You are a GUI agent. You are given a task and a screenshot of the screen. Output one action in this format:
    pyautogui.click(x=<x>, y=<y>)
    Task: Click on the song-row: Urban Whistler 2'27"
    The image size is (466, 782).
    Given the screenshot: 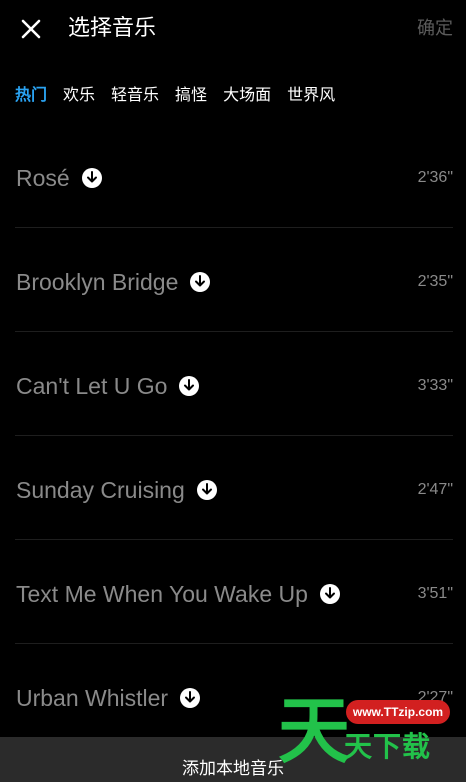 What is the action you would take?
    pyautogui.click(x=234, y=696)
    